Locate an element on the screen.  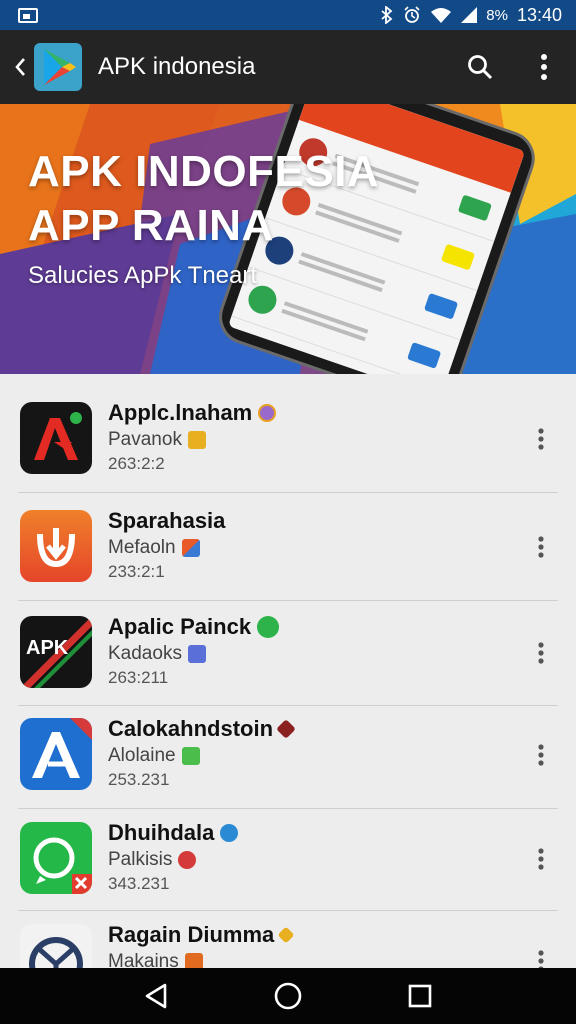
app-publisher: Palkisis is located at coordinates (140, 859).